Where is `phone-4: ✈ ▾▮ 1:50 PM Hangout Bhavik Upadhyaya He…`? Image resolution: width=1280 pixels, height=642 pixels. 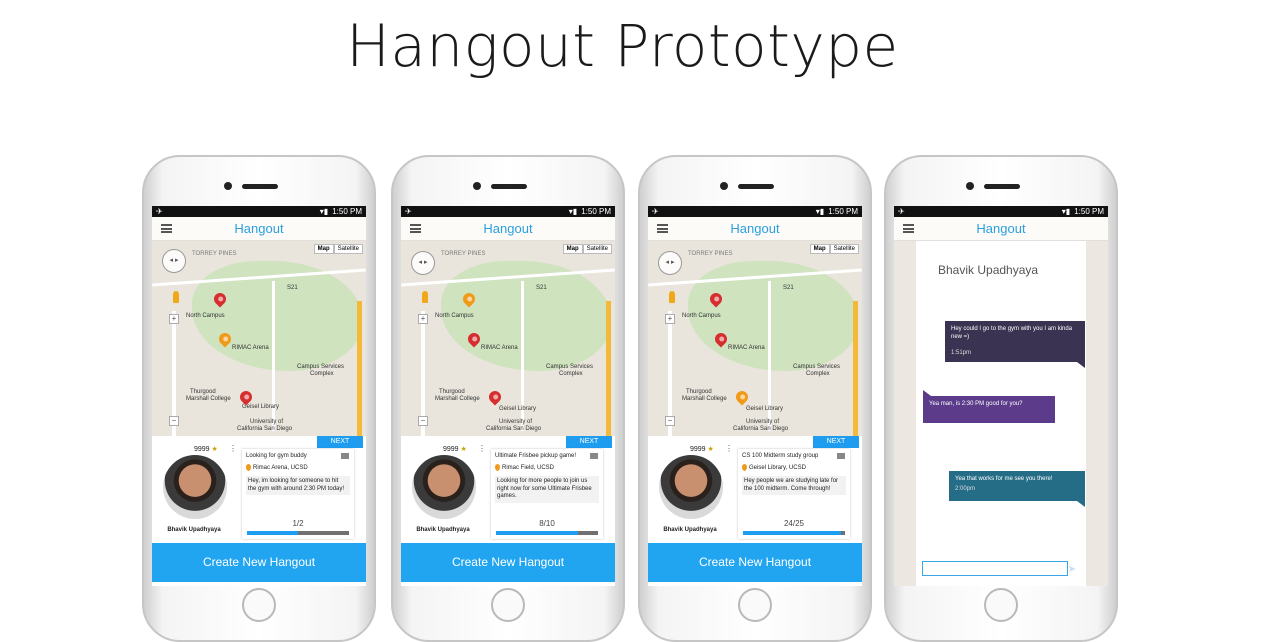 phone-4: ✈ ▾▮ 1:50 PM Hangout Bhavik Upadhyaya He… is located at coordinates (1001, 398).